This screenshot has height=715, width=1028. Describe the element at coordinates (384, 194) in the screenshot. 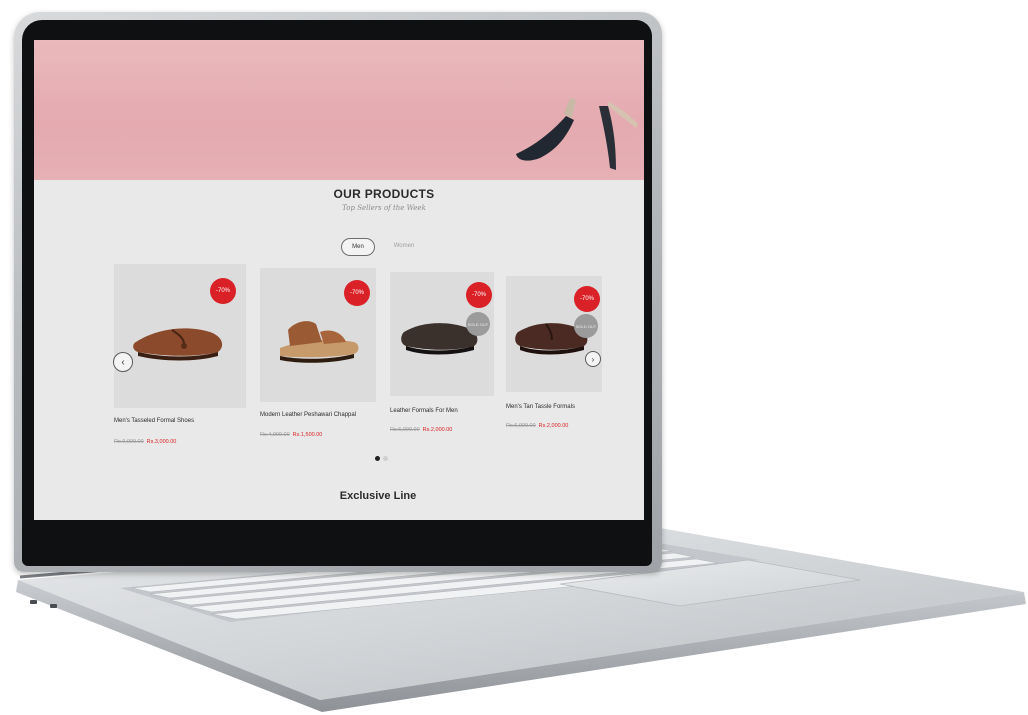

I see `section-title: OUR PRODUCTS` at that location.